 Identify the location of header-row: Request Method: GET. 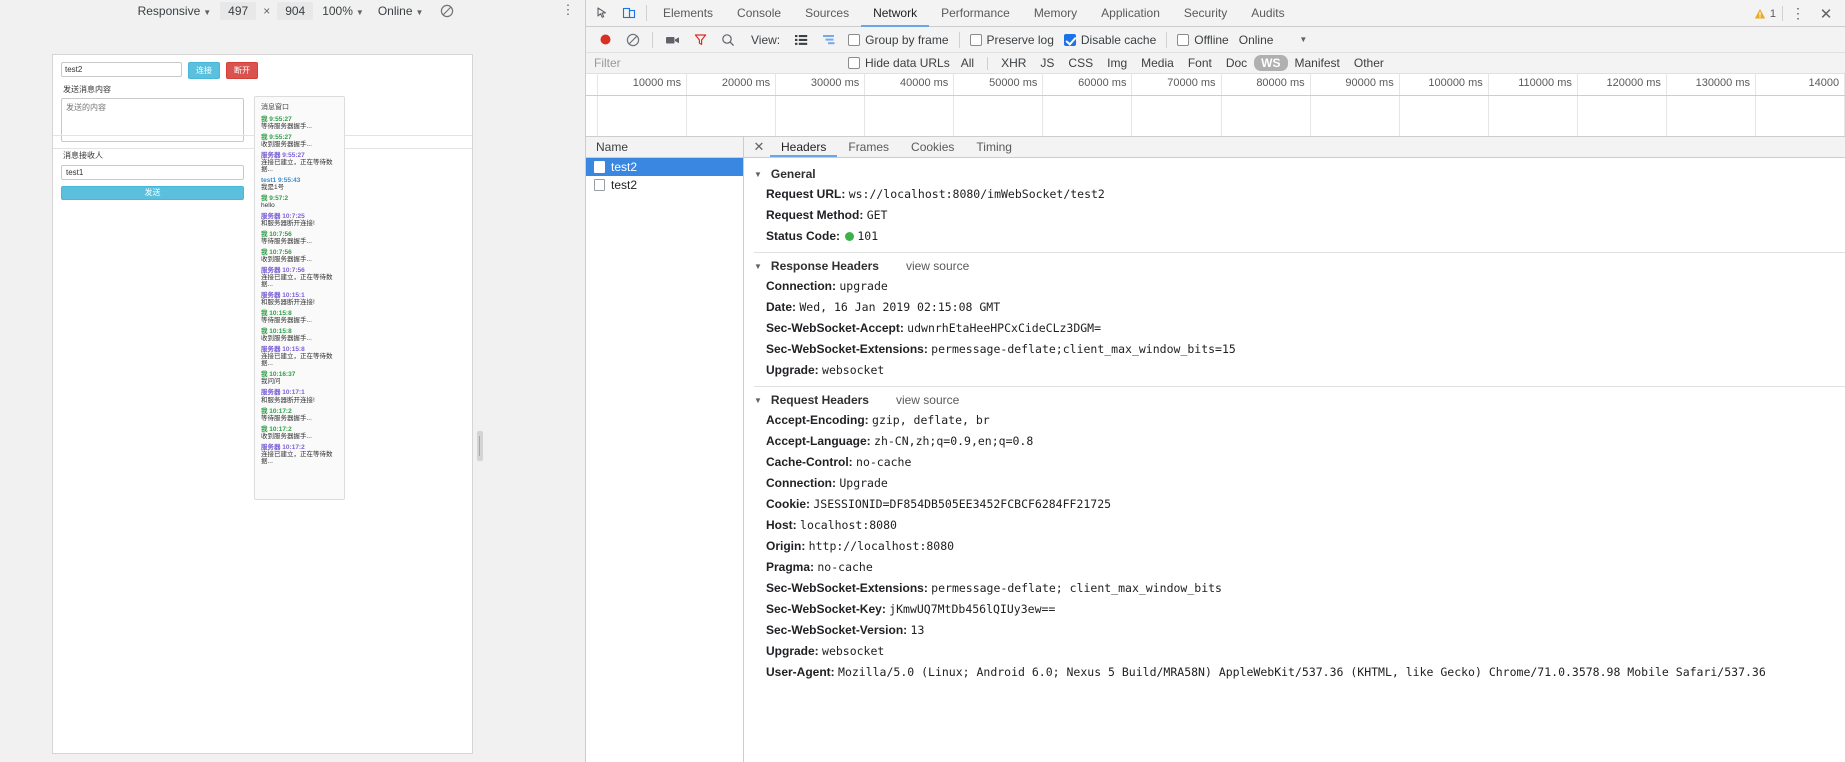
(1294, 215).